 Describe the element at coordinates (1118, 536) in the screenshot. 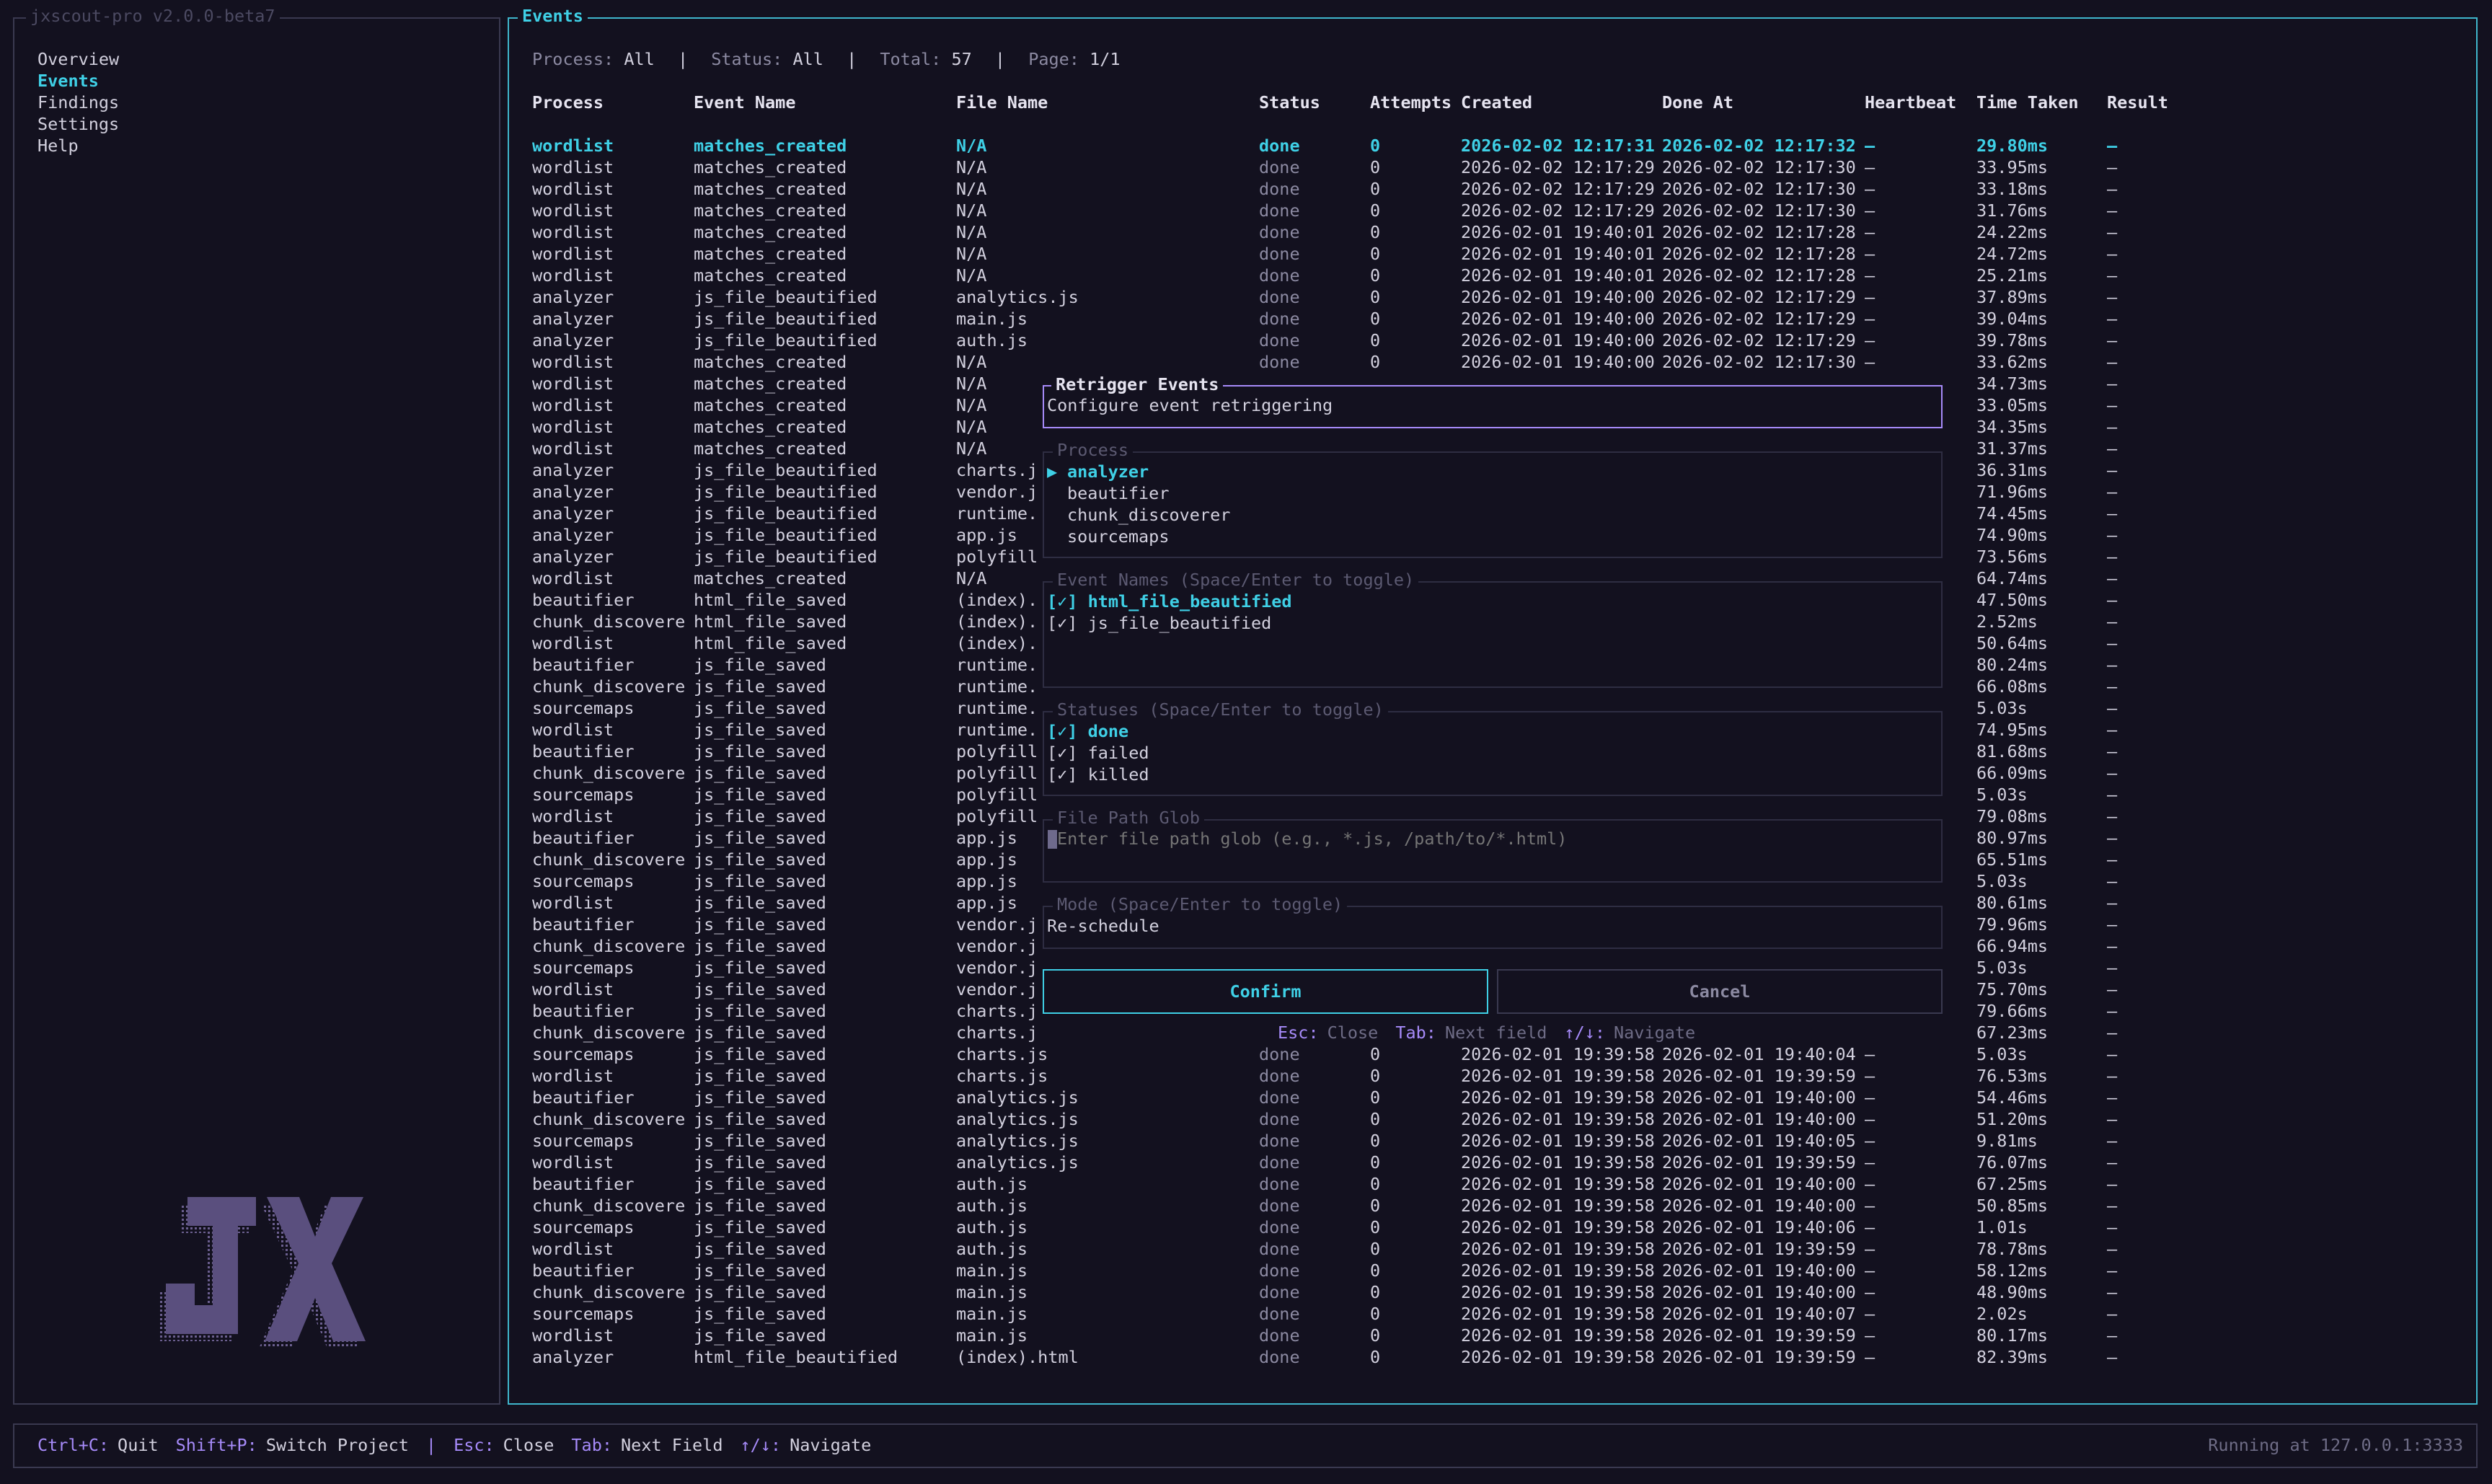

I see `process-option-label: sourcemaps` at that location.